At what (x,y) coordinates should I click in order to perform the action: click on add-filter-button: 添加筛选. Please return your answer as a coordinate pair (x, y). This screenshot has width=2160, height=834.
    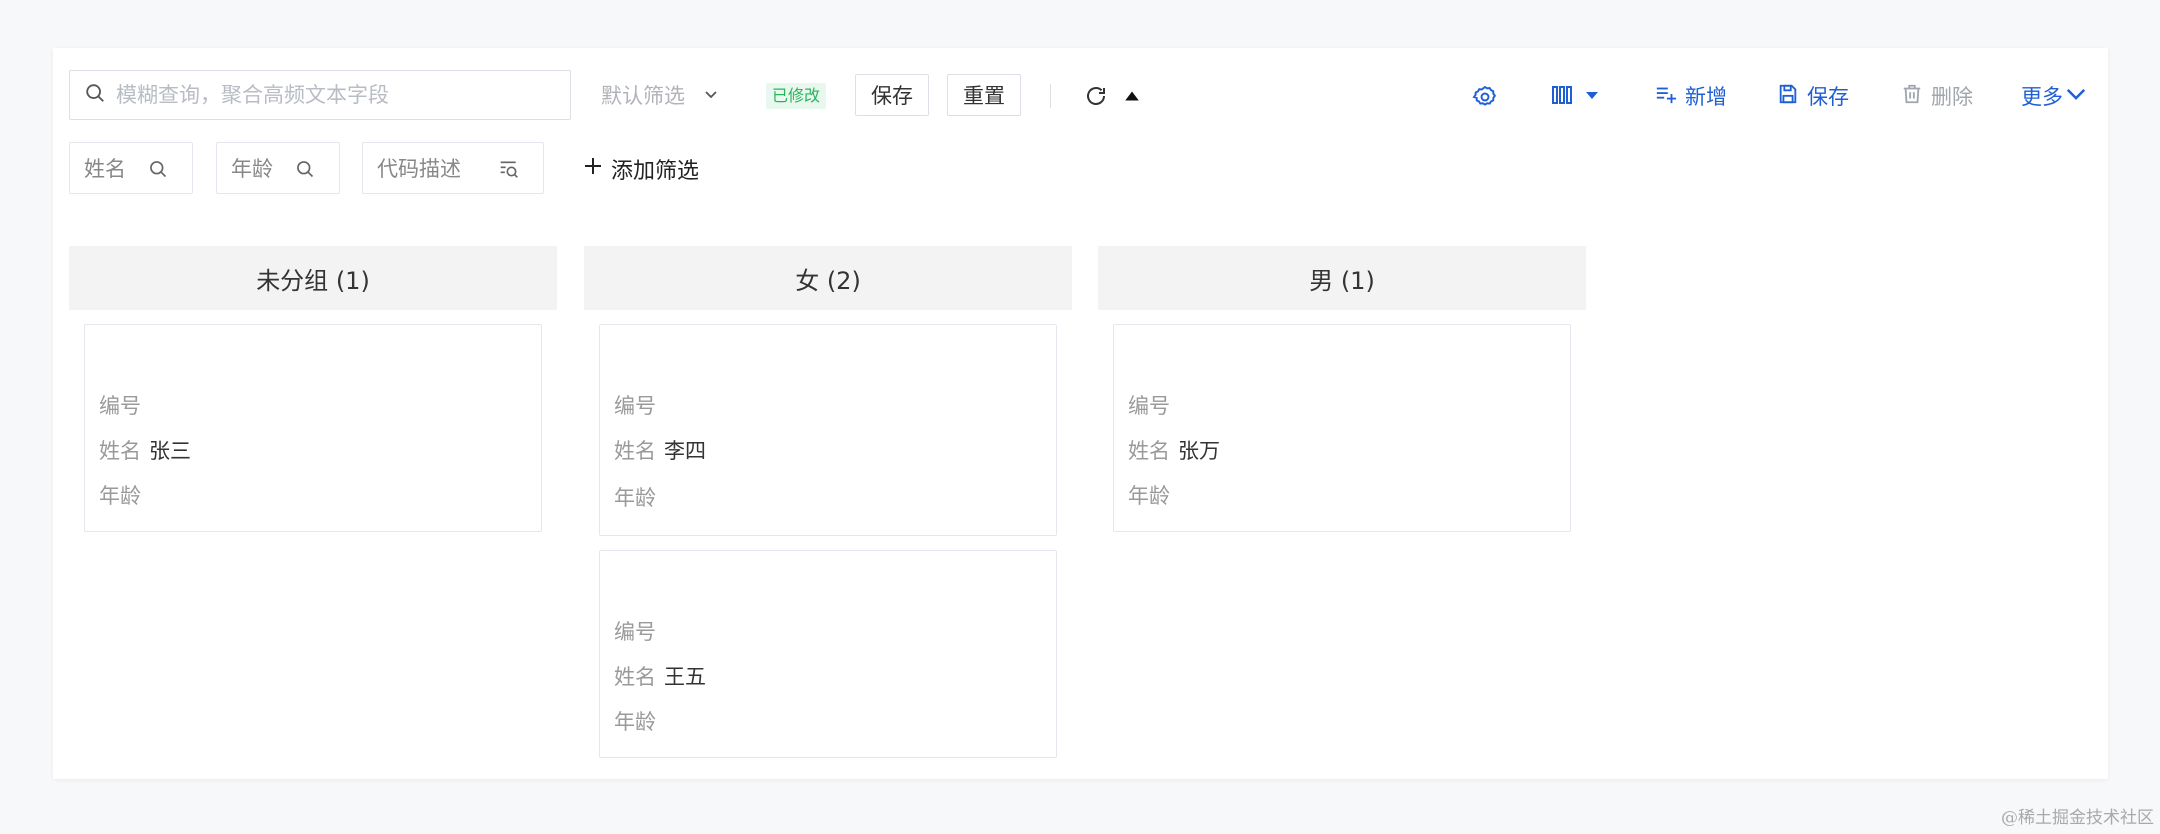
    Looking at the image, I should click on (641, 169).